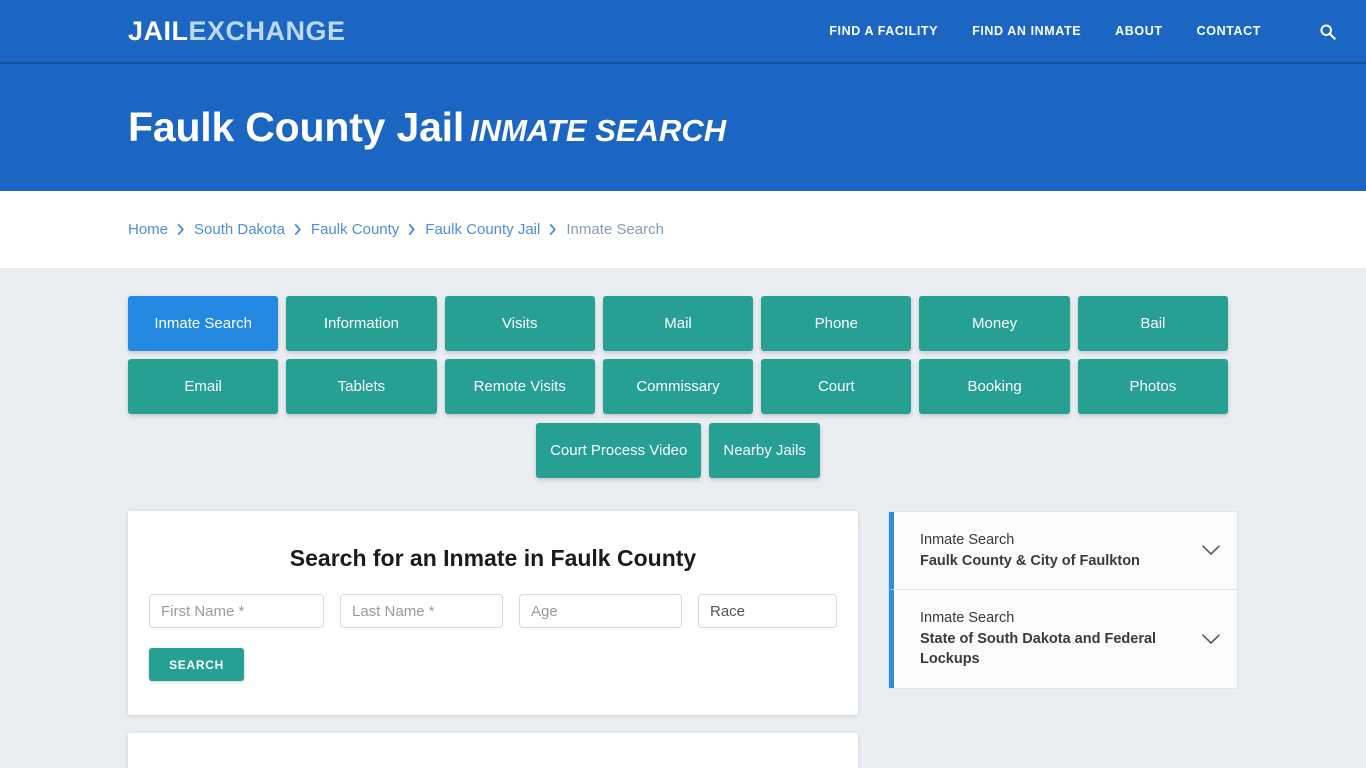 This screenshot has height=768, width=1366. What do you see at coordinates (361, 386) in the screenshot?
I see `tab-tablets: Tablets` at bounding box center [361, 386].